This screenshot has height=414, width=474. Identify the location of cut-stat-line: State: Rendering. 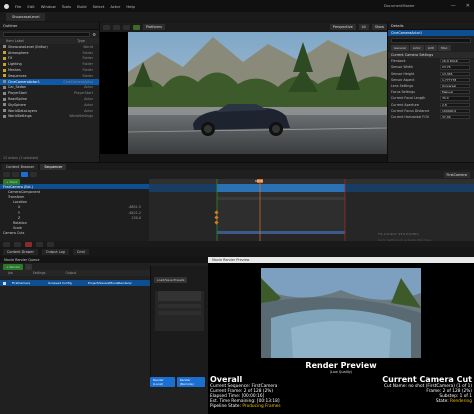
(409, 401).